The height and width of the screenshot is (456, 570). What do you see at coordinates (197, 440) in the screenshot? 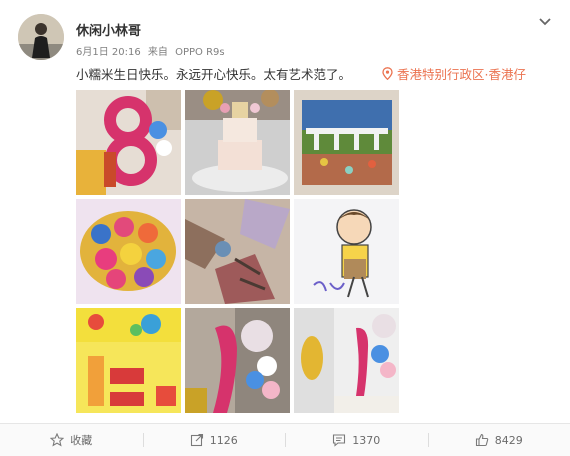
I see `repost-icon` at bounding box center [197, 440].